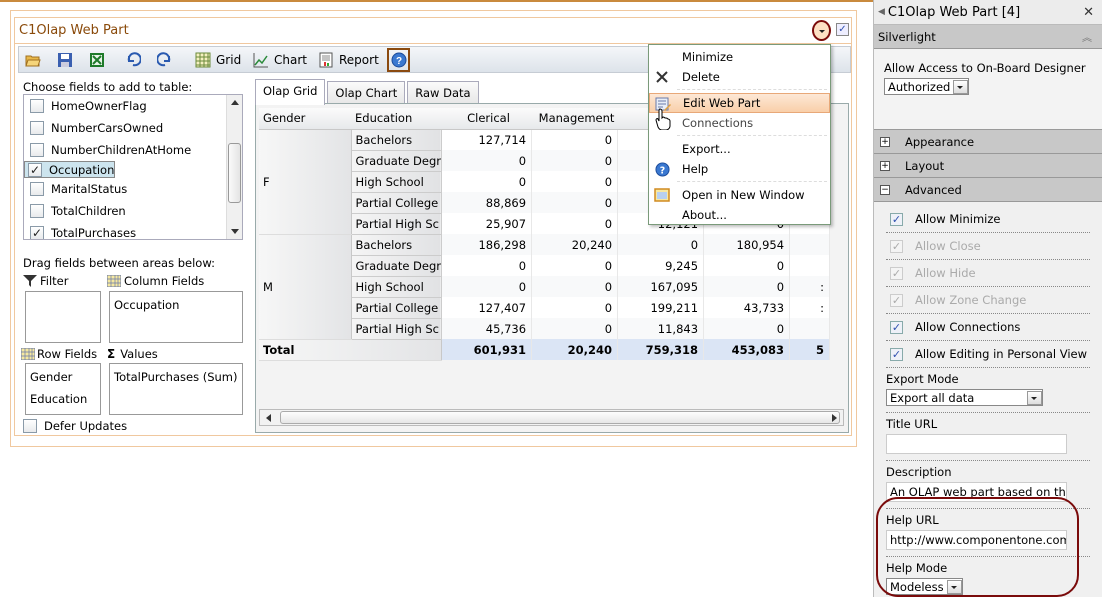  I want to click on grid-cell: 88,869, so click(487, 202).